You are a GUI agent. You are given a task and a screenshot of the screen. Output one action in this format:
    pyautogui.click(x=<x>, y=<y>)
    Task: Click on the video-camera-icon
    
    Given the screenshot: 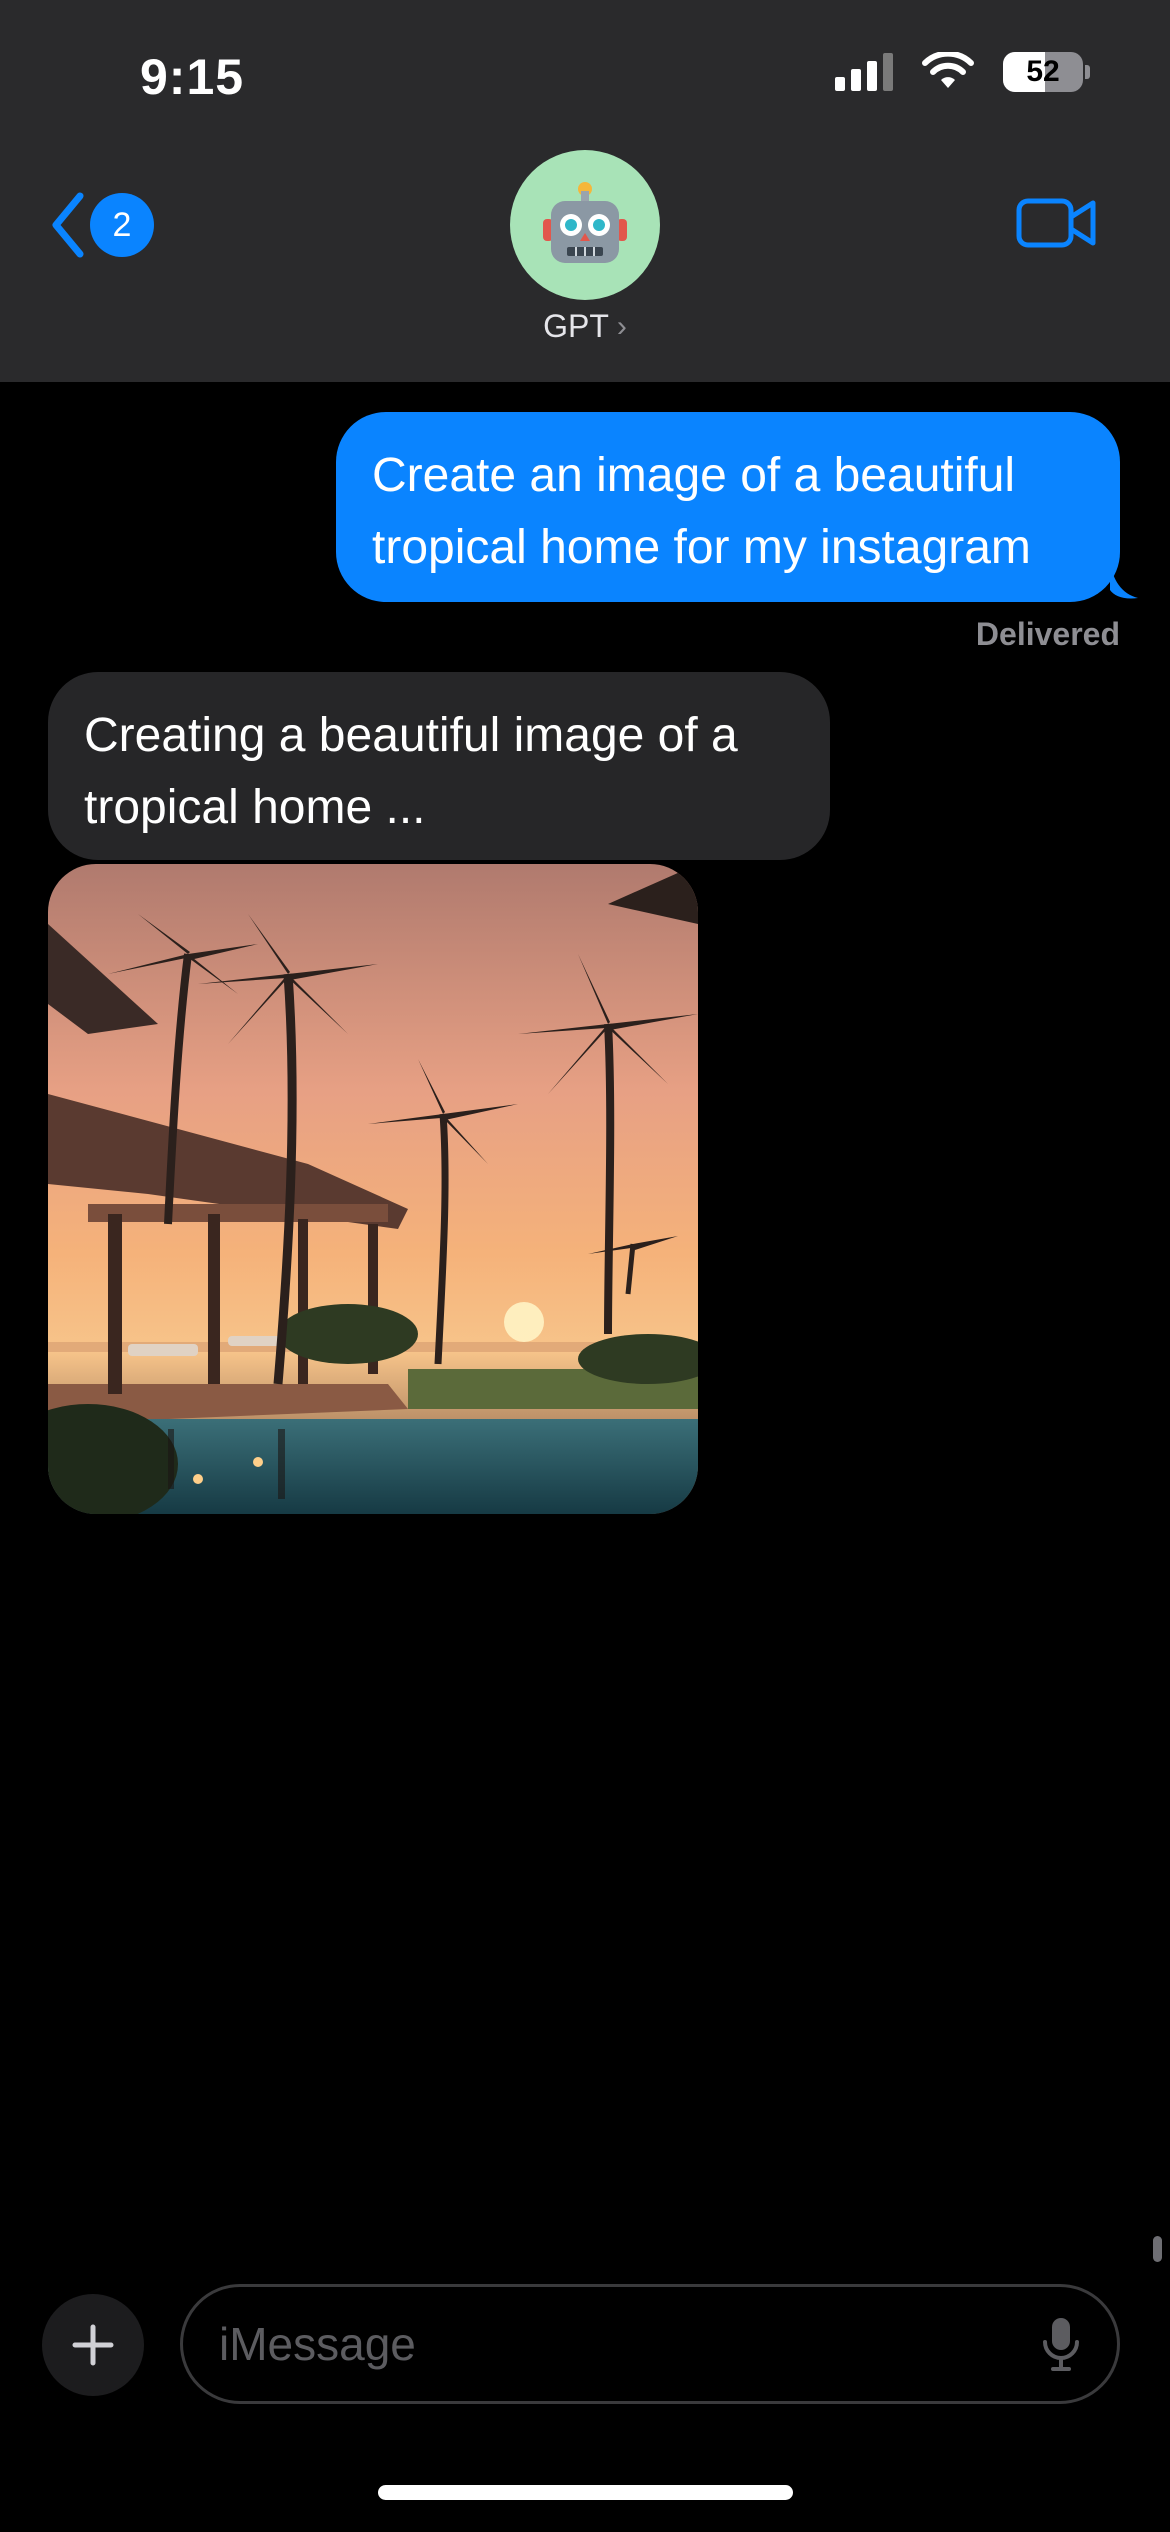 What is the action you would take?
    pyautogui.click(x=1056, y=223)
    